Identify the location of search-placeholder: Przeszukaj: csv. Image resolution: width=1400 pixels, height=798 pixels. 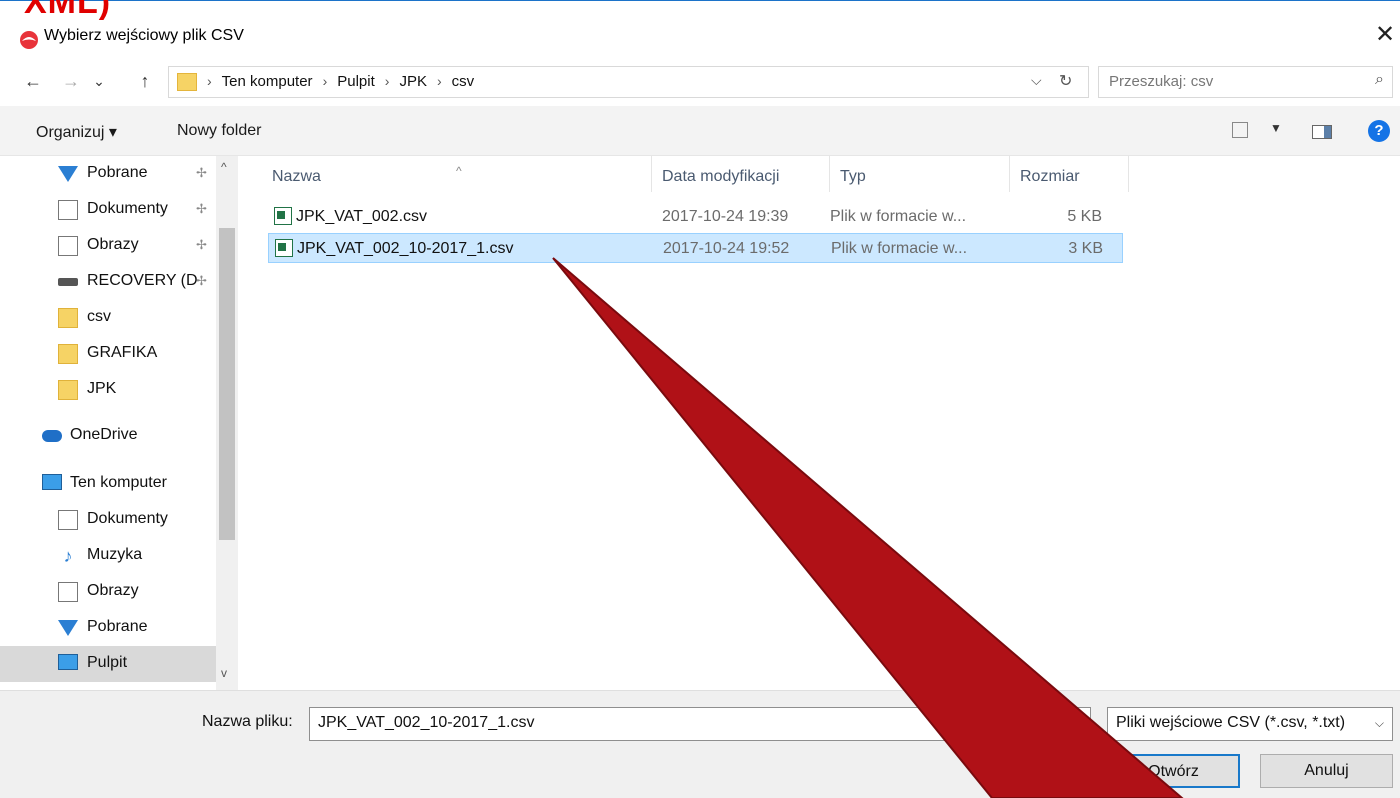
(1161, 81).